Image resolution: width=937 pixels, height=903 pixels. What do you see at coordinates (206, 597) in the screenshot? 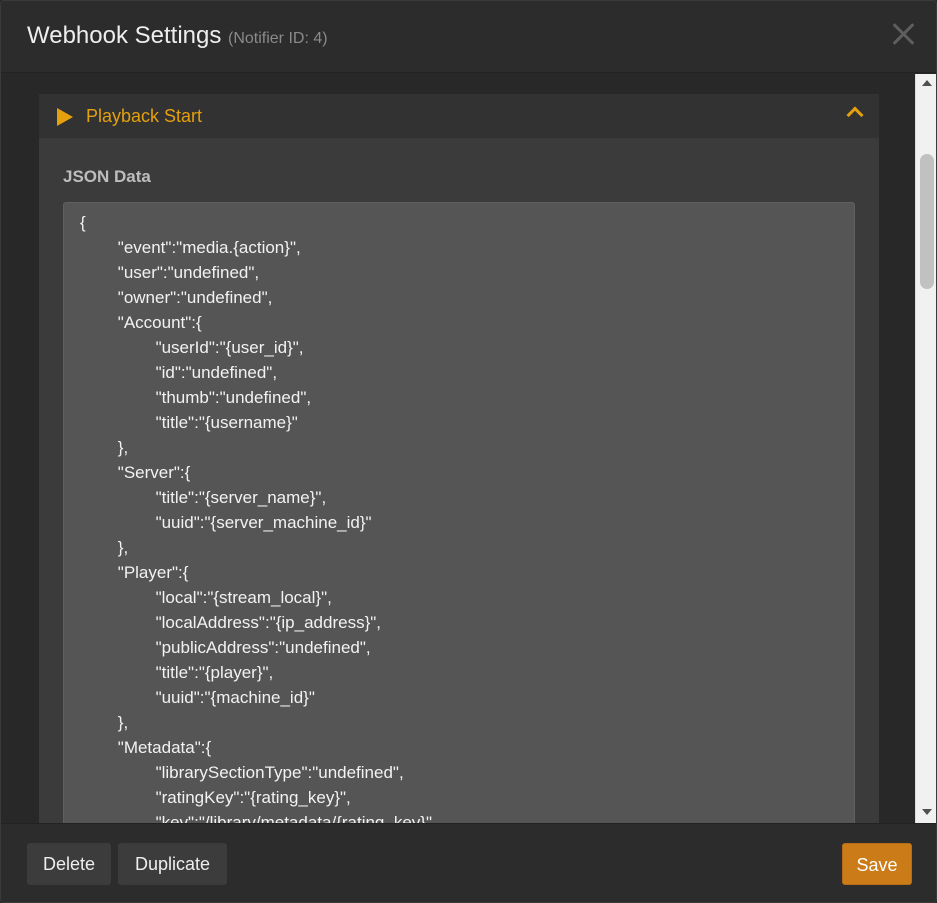
I see `json-line: "local":"{stream_local}",` at bounding box center [206, 597].